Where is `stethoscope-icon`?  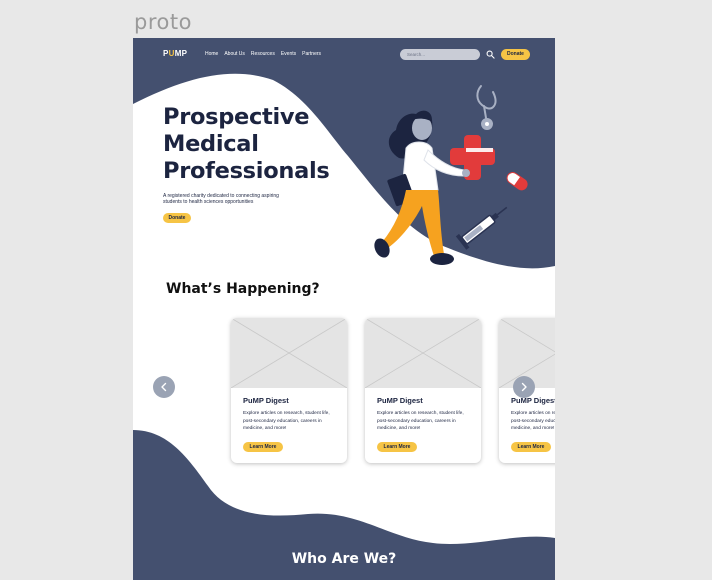 stethoscope-icon is located at coordinates (486, 107).